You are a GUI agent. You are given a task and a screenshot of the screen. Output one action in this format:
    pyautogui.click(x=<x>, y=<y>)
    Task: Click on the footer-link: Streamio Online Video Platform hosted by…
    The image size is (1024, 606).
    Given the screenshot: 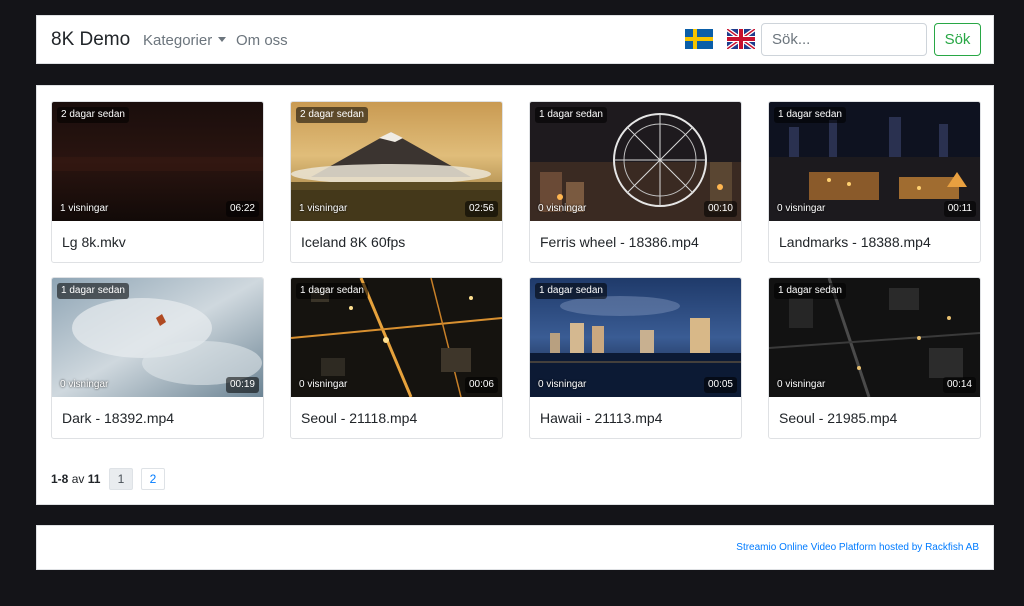 What is the action you would take?
    pyautogui.click(x=857, y=547)
    